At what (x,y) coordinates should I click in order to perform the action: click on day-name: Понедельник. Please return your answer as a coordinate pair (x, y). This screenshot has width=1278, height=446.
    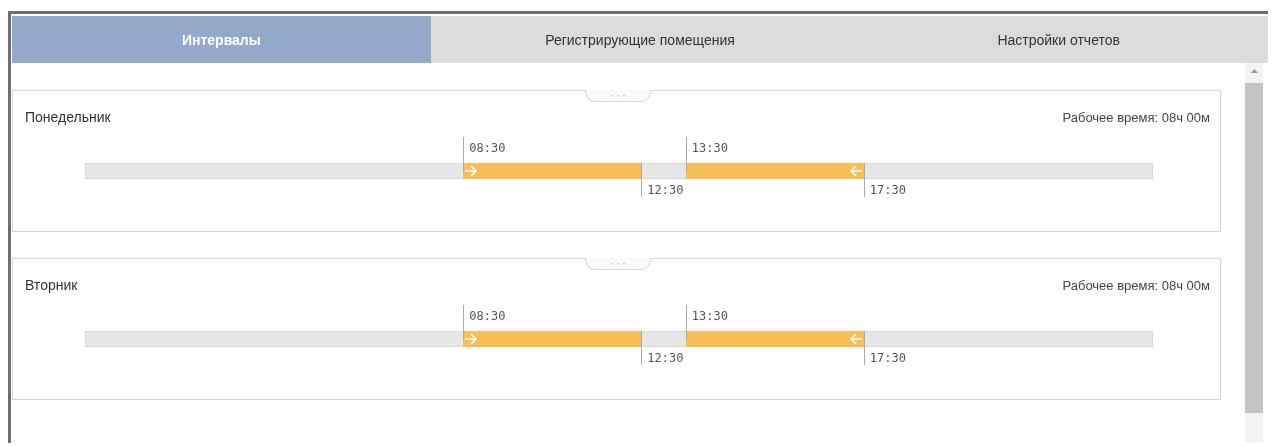
    Looking at the image, I should click on (68, 117).